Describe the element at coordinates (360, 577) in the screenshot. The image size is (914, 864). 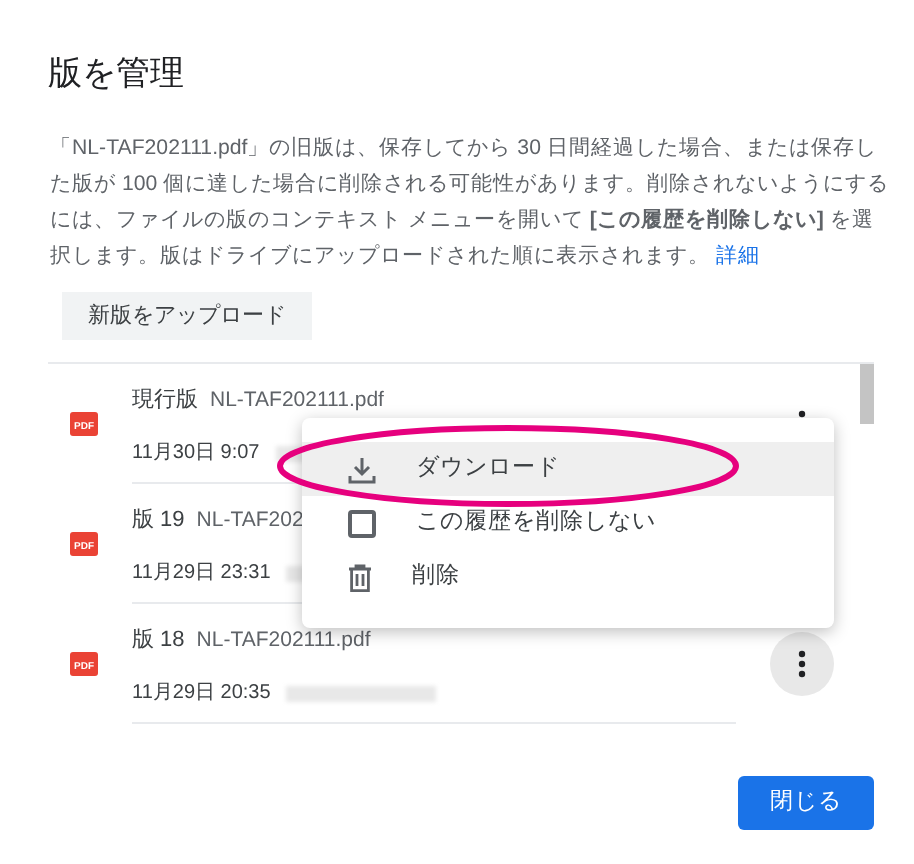
I see `trash-icon` at that location.